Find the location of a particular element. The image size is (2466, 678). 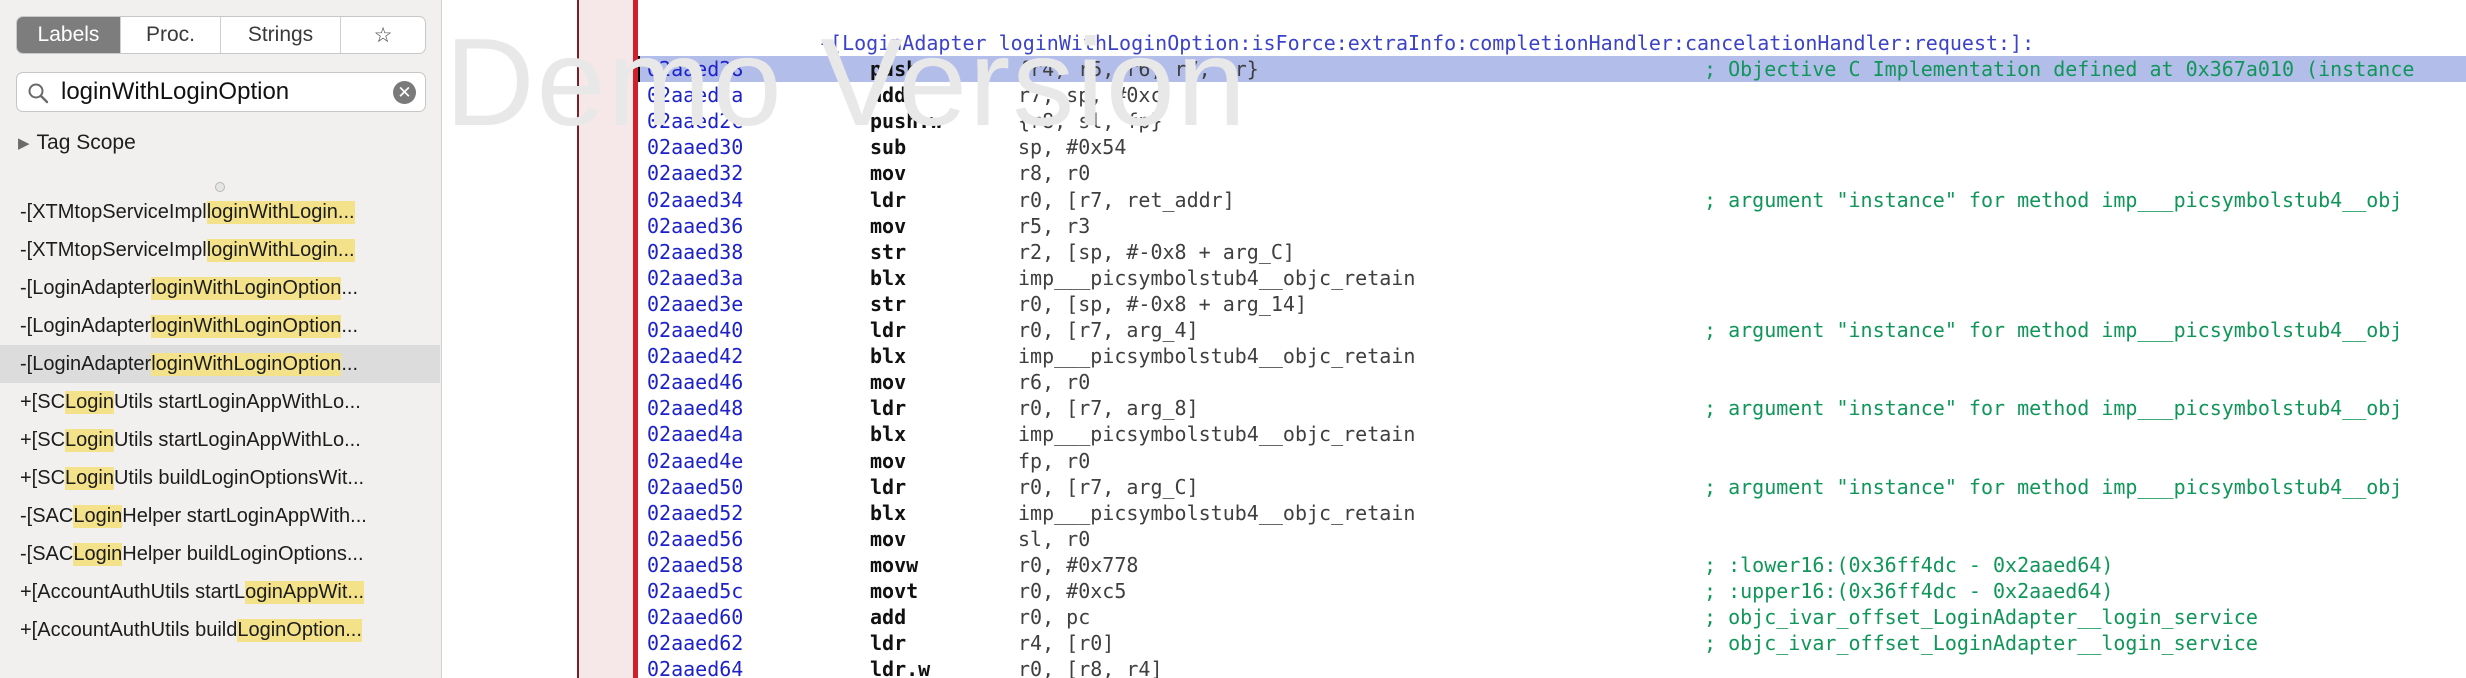

address-label: 02aaed4e is located at coordinates (695, 461).